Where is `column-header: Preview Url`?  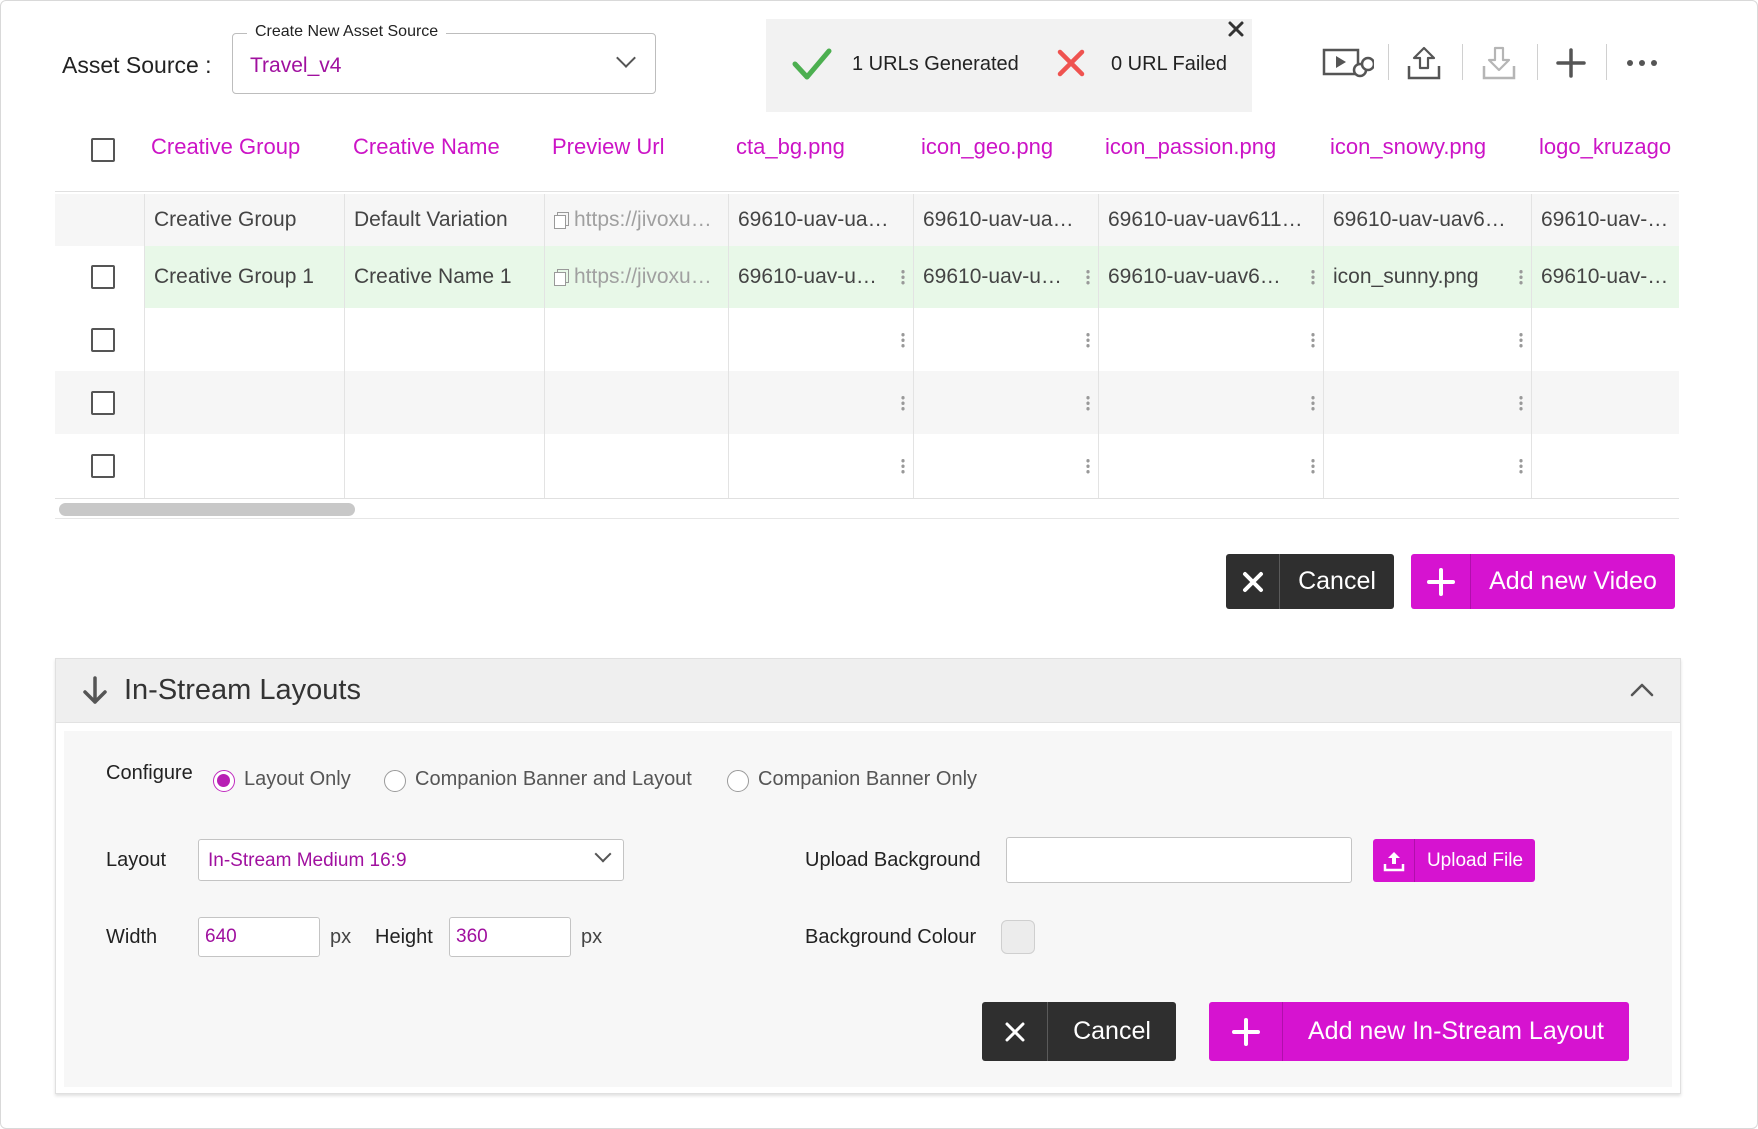
column-header: Preview Url is located at coordinates (608, 147).